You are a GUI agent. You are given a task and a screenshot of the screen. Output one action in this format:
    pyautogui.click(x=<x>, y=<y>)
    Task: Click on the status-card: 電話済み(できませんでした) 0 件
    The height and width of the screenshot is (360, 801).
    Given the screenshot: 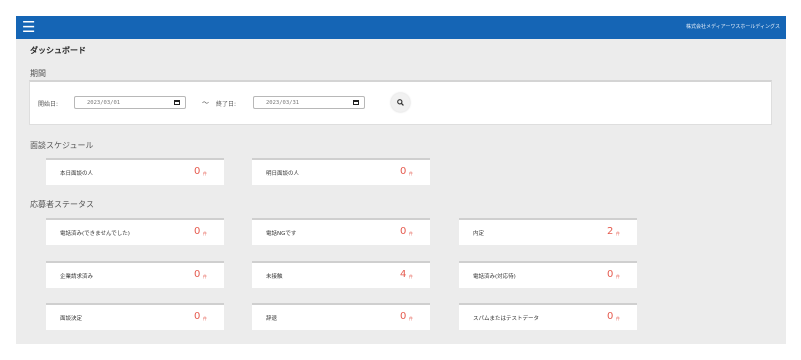 What is the action you would take?
    pyautogui.click(x=135, y=231)
    